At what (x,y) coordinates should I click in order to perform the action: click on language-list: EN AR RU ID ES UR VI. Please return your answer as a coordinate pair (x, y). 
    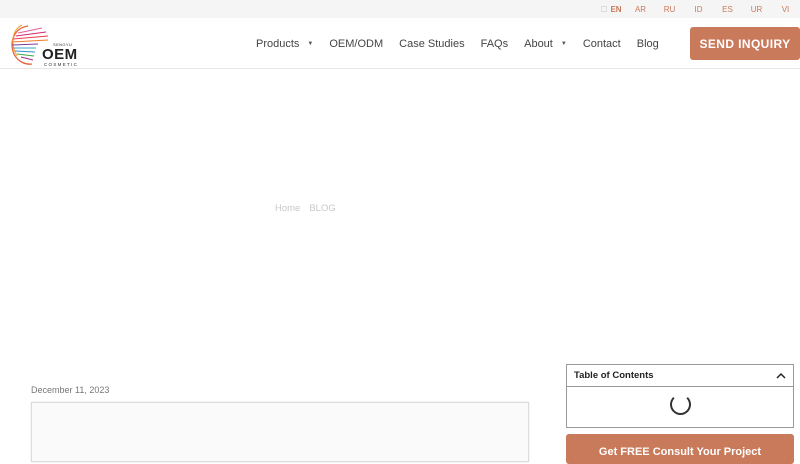
    Looking at the image, I should click on (698, 9).